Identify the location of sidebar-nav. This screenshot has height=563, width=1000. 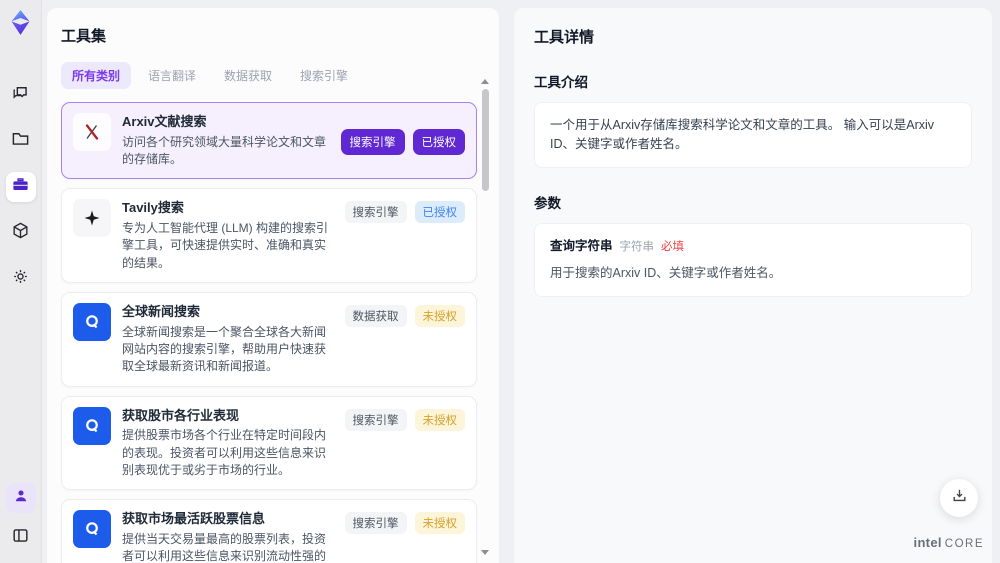
(20, 187).